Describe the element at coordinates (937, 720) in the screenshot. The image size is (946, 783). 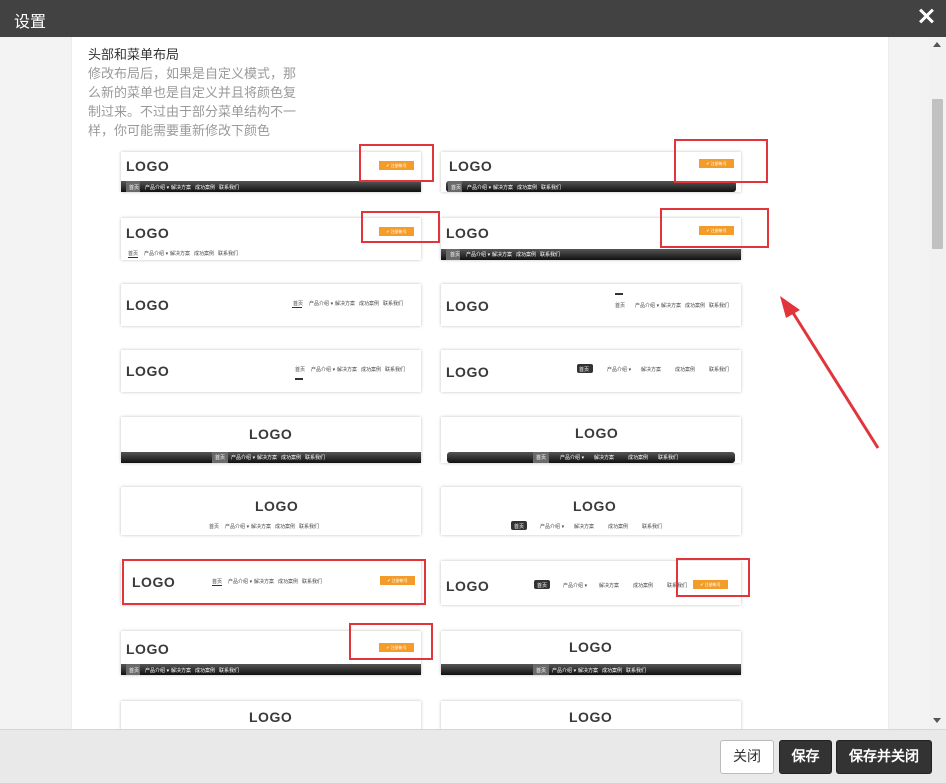
I see `scroll-down-icon` at that location.